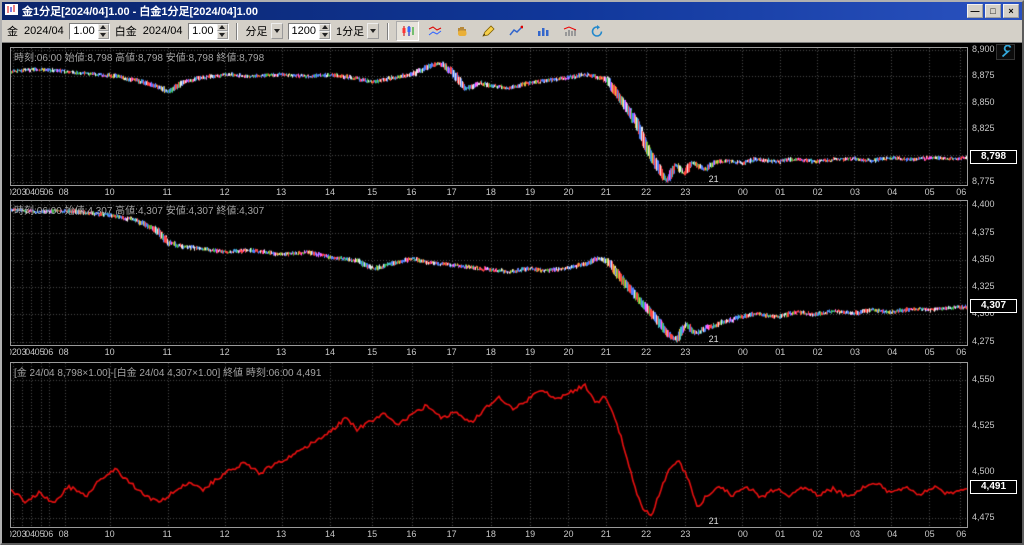  Describe the element at coordinates (983, 231) in the screenshot. I see `y-axis-tick-label: 4,375` at that location.